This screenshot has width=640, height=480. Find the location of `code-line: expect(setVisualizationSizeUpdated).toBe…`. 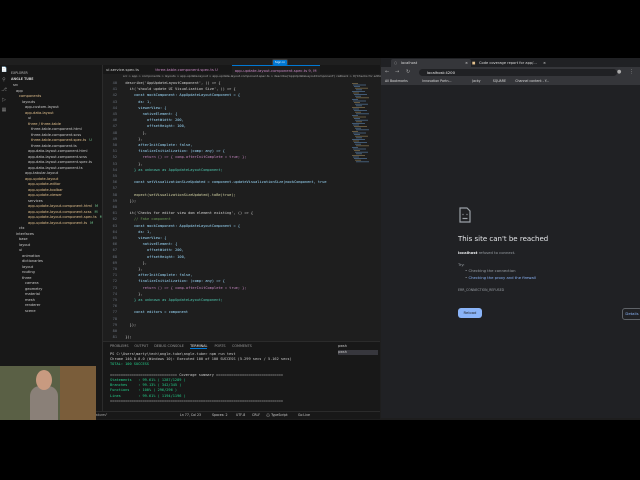

code-line: expect(setVisualizationSizeUpdated).toBe… is located at coordinates (178, 194).